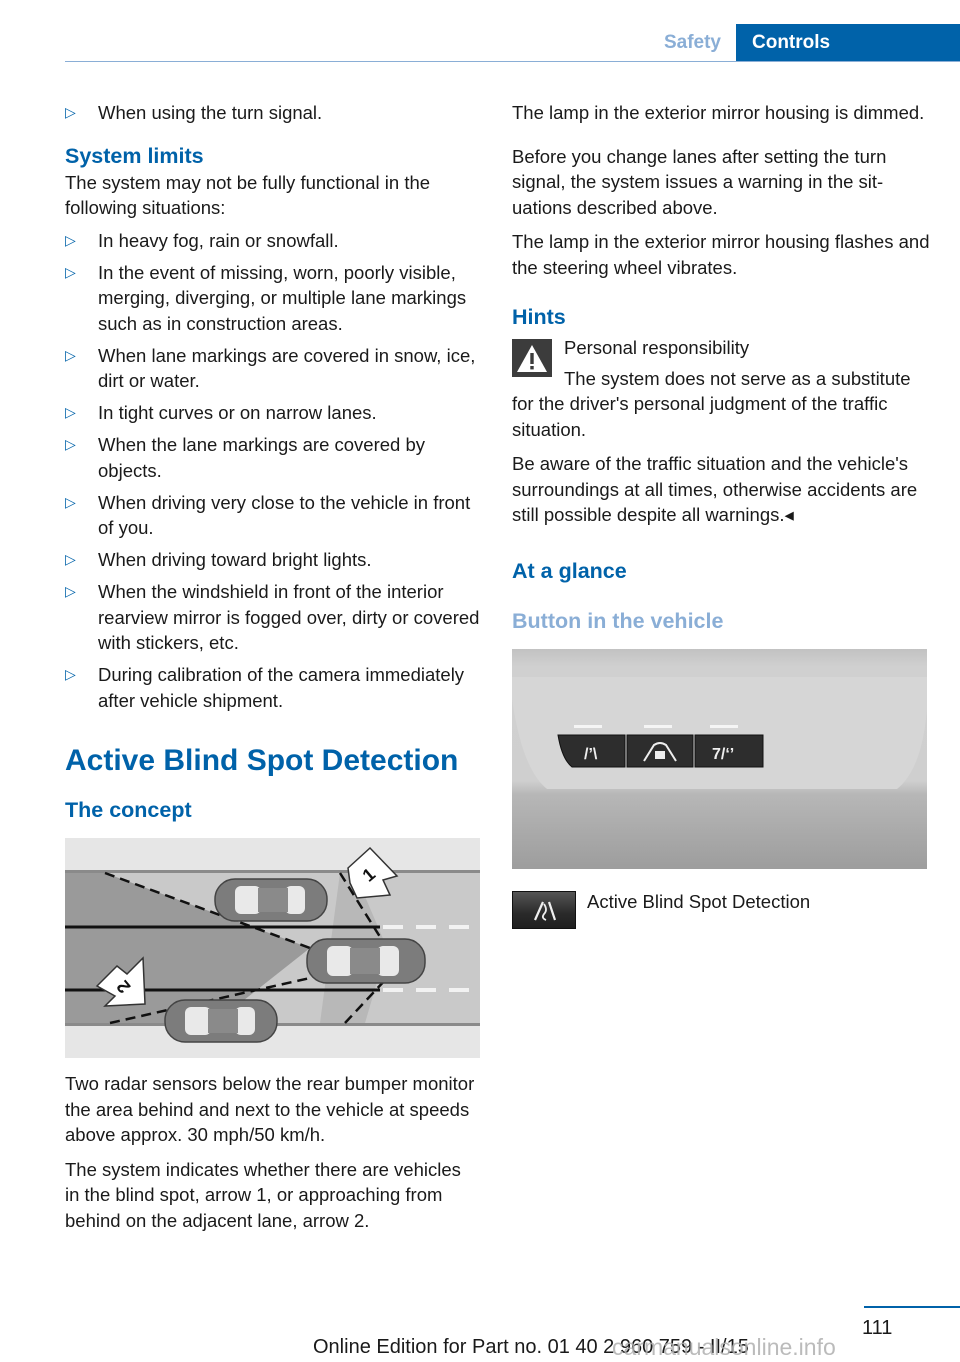 This screenshot has height=1362, width=960. What do you see at coordinates (272, 871) in the screenshot?
I see `road-edge` at bounding box center [272, 871].